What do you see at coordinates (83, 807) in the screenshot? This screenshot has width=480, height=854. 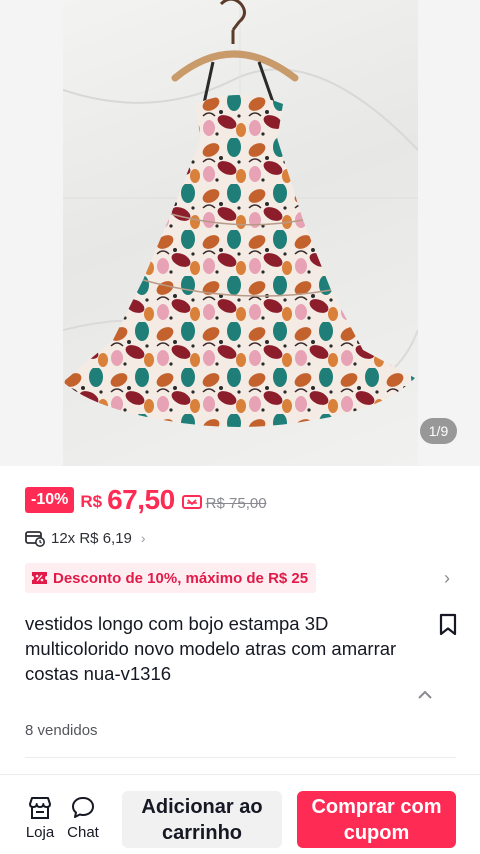 I see `chat-icon` at bounding box center [83, 807].